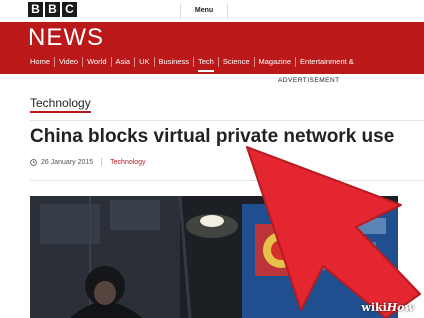  What do you see at coordinates (35, 9) in the screenshot?
I see `logo-letter-b1: B` at bounding box center [35, 9].